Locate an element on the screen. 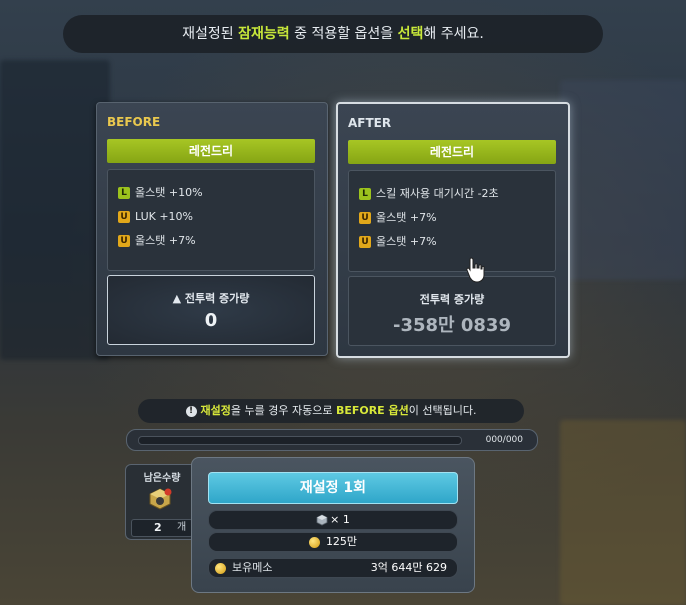 This screenshot has height=605, width=686. option-text: 스킬 재사용 대기시간 -2초 is located at coordinates (437, 193).